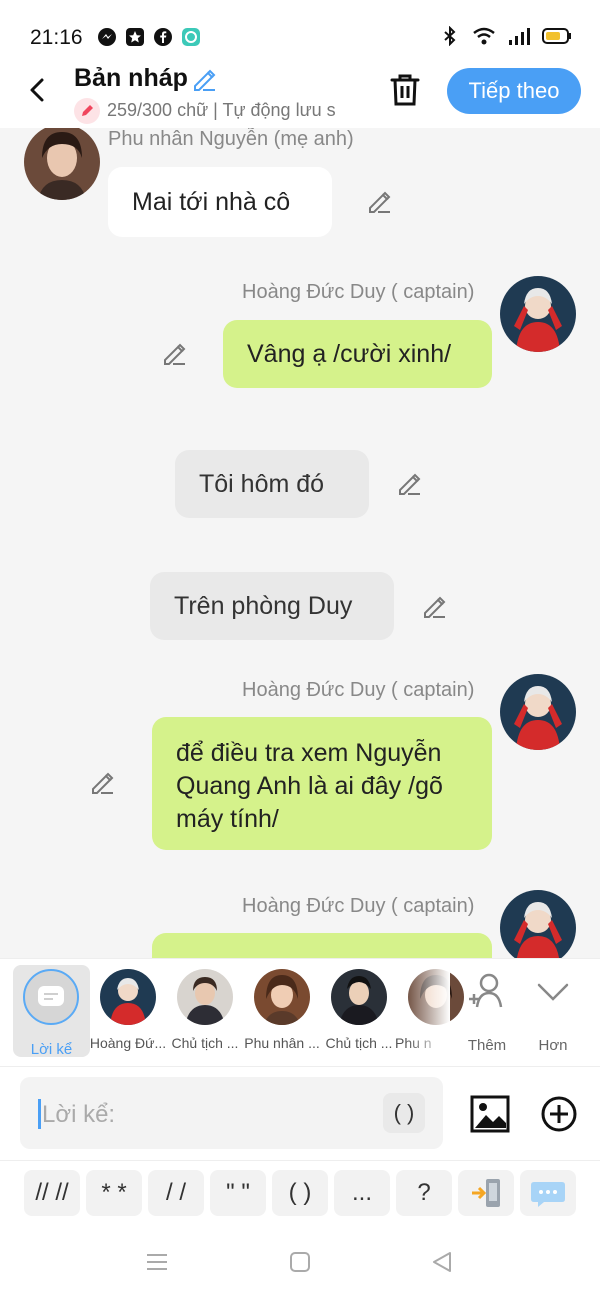 This screenshot has height=1300, width=600. What do you see at coordinates (272, 484) in the screenshot?
I see `narration-bubble: Tôi hôm đó` at bounding box center [272, 484].